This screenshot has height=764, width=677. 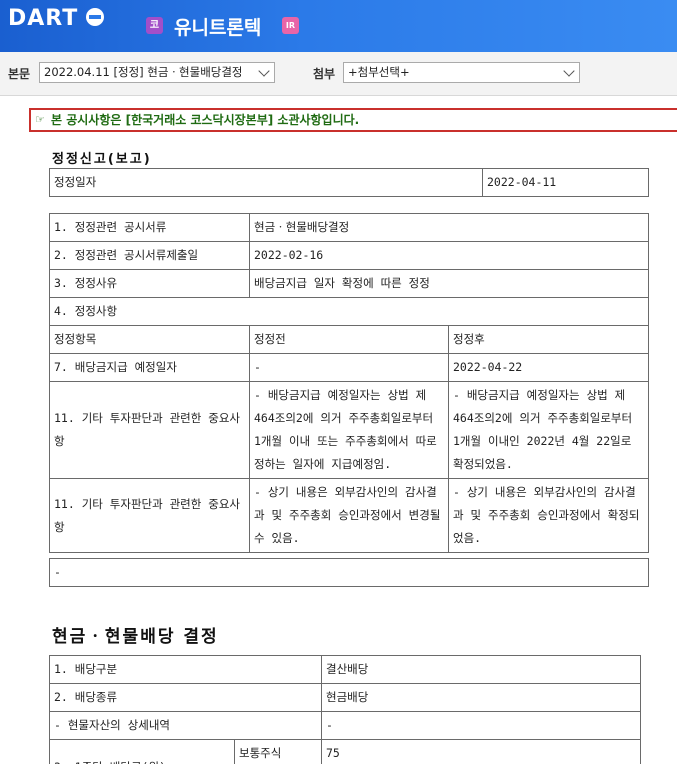 What do you see at coordinates (278, 751) in the screenshot?
I see `share-type: 보통주식` at bounding box center [278, 751].